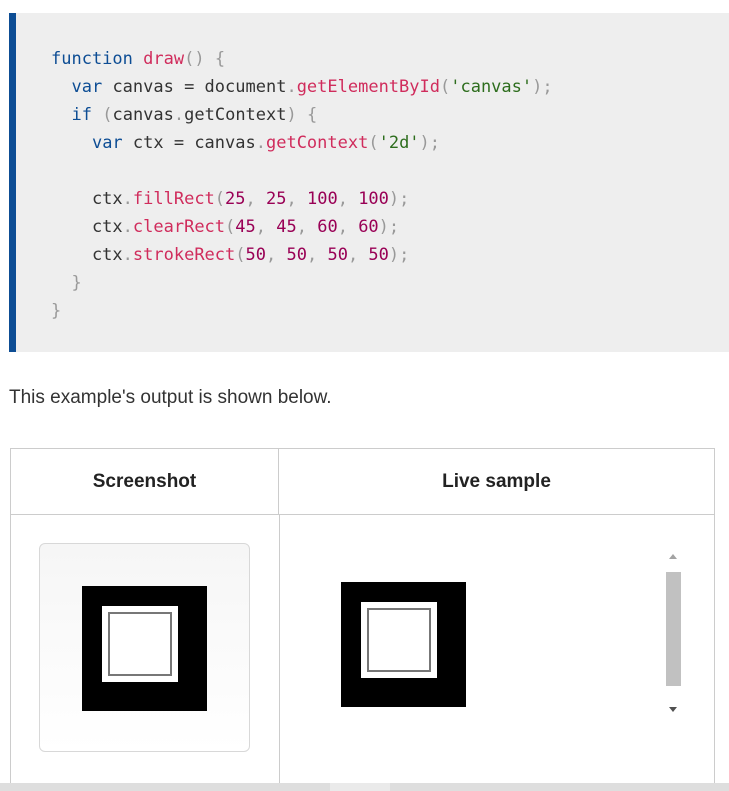 The image size is (729, 791). I want to click on code-line: ctx.clearRect(45, 45, 60, 60);, so click(225, 227).